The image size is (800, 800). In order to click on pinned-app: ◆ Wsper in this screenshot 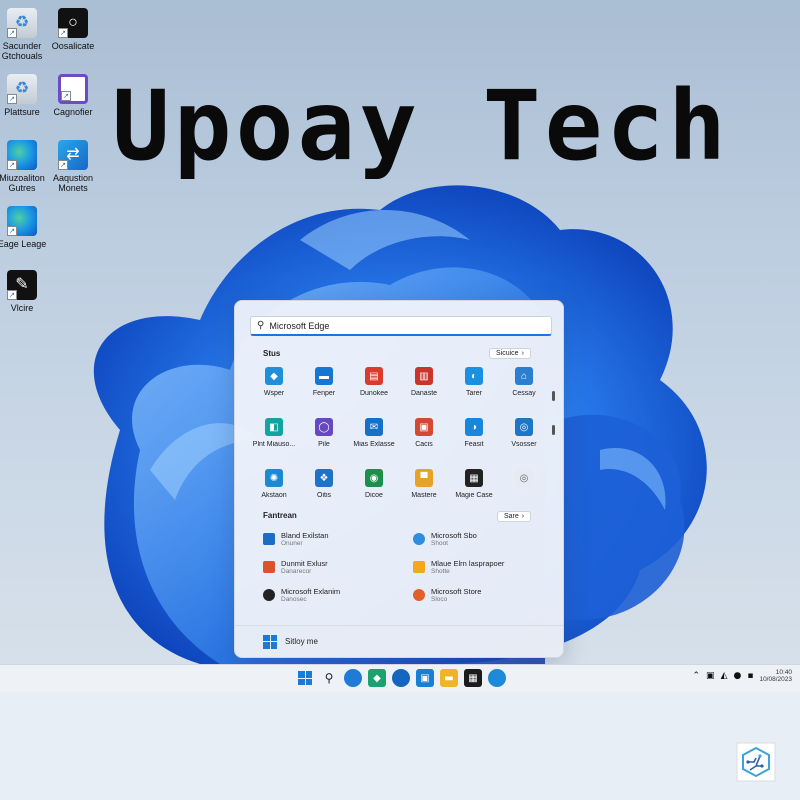, I will do `click(274, 382)`.